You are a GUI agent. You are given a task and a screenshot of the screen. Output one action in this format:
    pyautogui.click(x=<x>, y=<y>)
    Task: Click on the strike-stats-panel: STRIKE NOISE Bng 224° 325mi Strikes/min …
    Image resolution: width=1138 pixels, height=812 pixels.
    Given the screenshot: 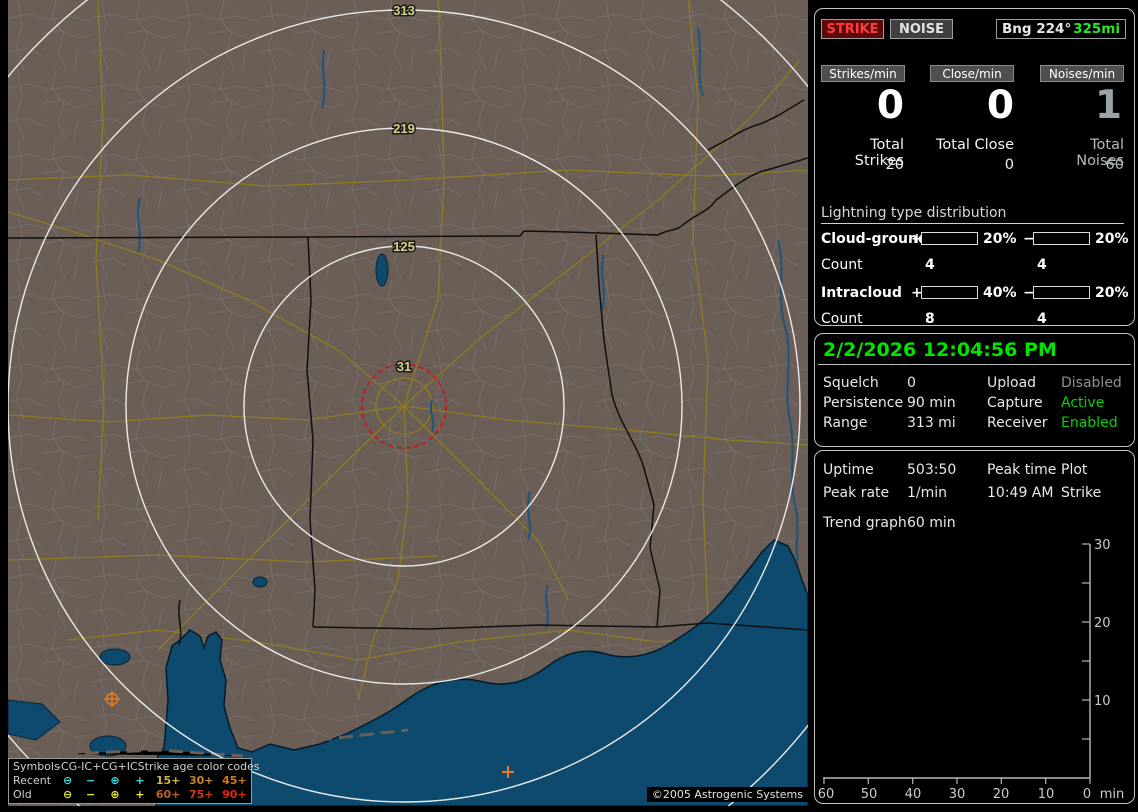 What is the action you would take?
    pyautogui.click(x=974, y=167)
    